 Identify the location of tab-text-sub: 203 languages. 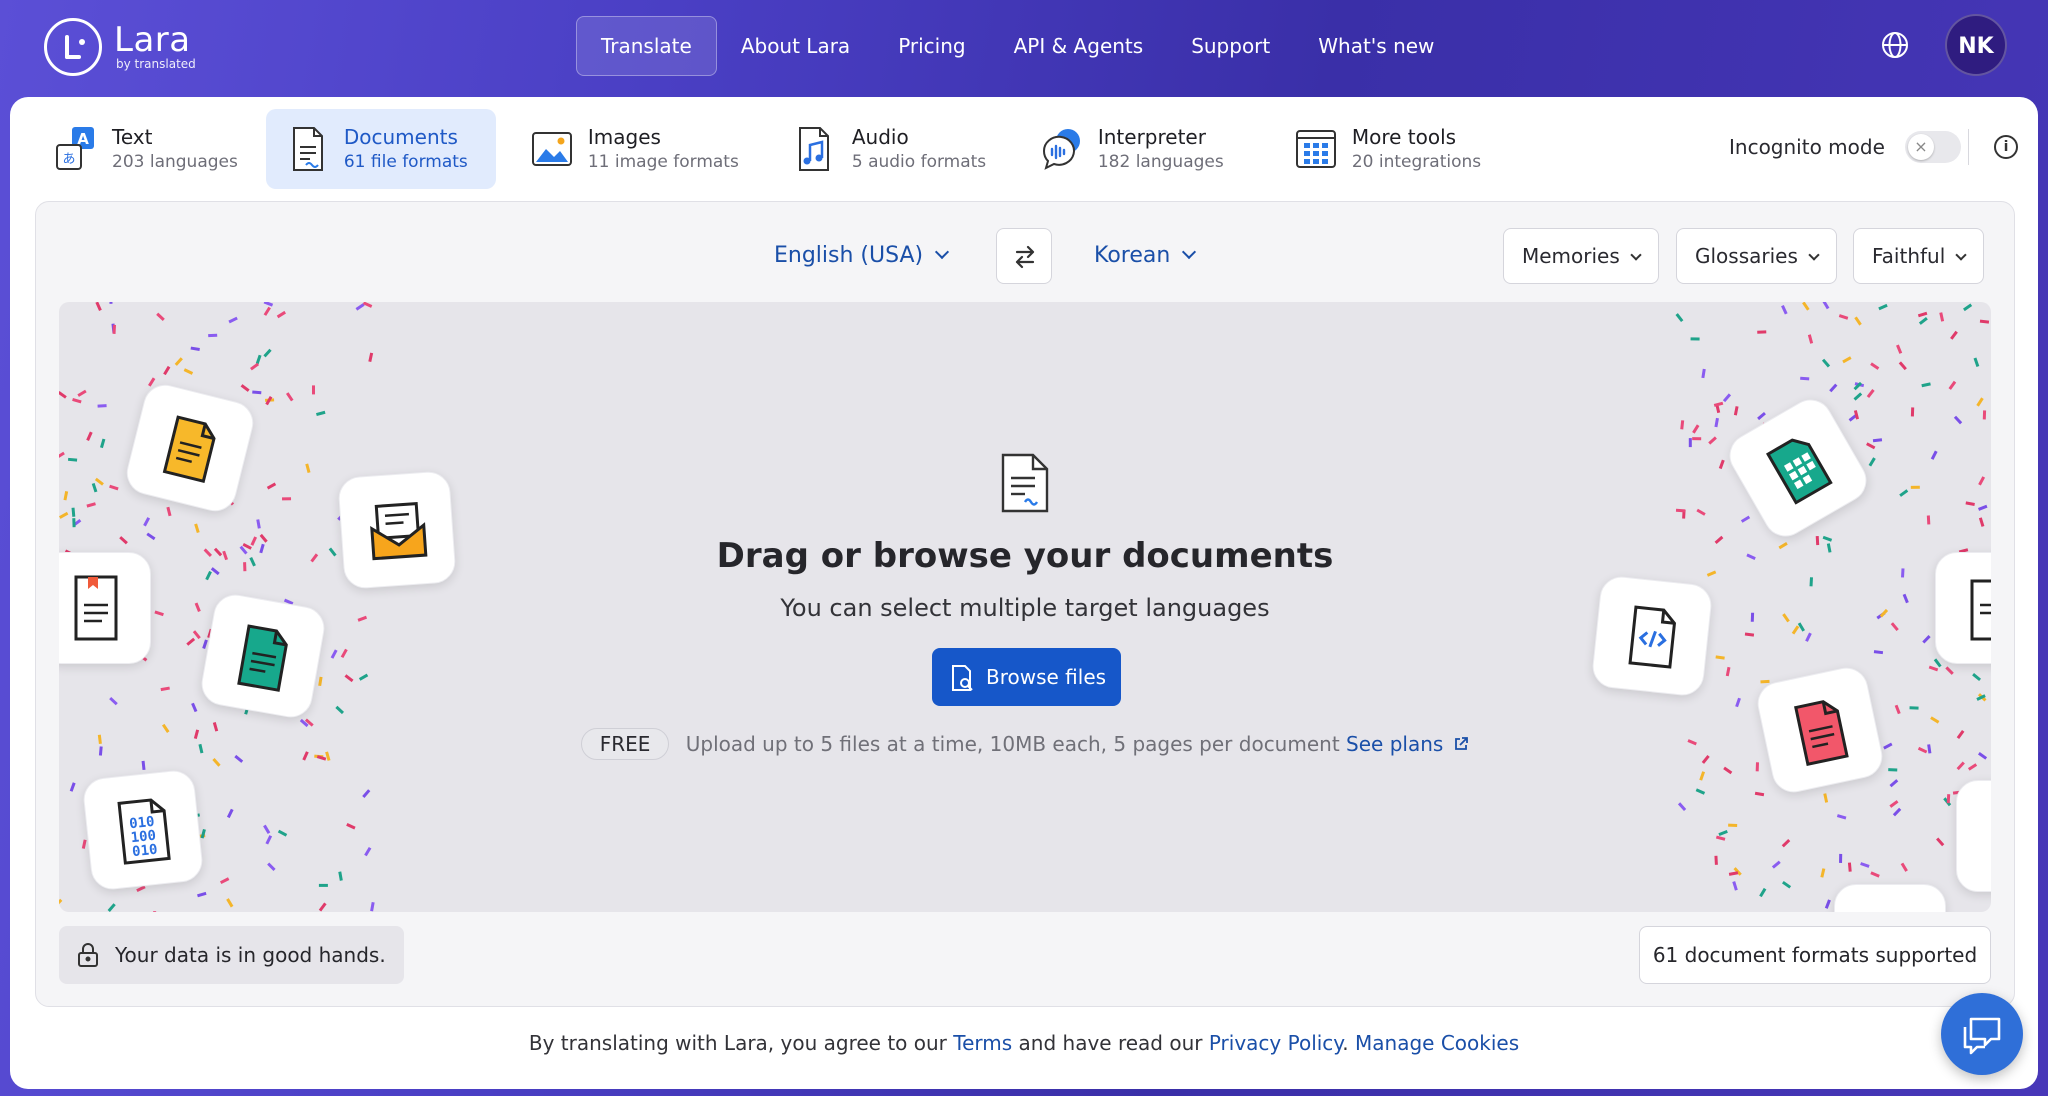
(175, 162).